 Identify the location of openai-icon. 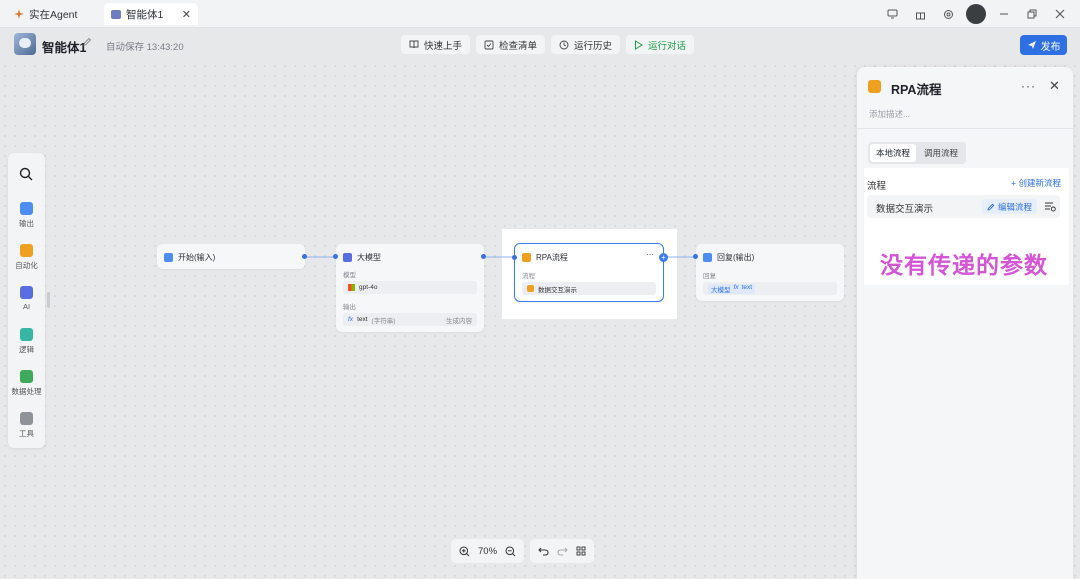
(351, 287).